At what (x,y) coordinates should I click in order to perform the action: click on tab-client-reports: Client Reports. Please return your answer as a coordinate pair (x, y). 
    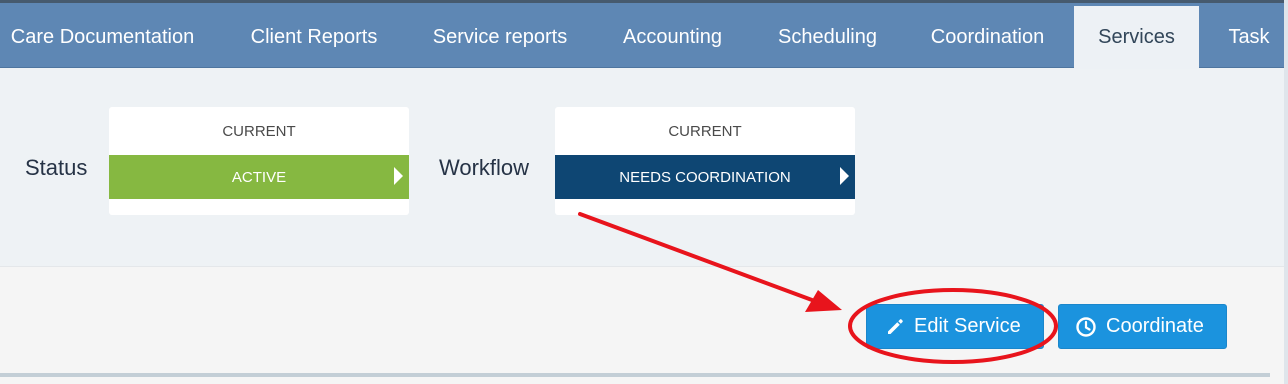
    Looking at the image, I should click on (314, 37).